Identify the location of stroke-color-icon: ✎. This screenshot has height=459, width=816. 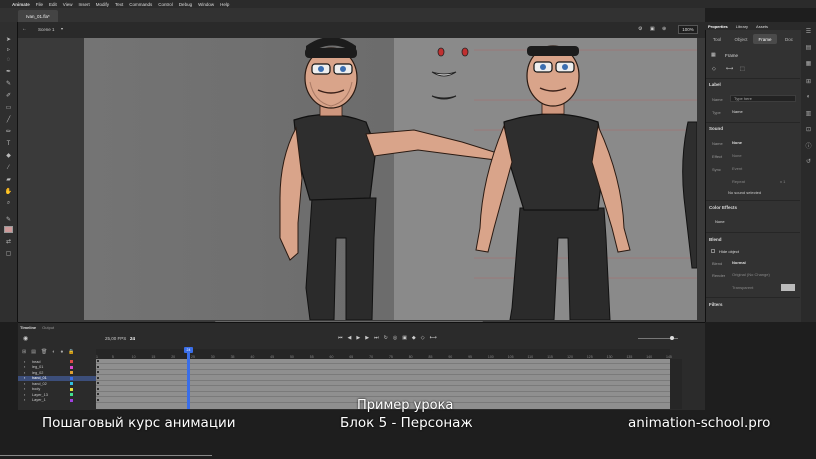
(8, 219).